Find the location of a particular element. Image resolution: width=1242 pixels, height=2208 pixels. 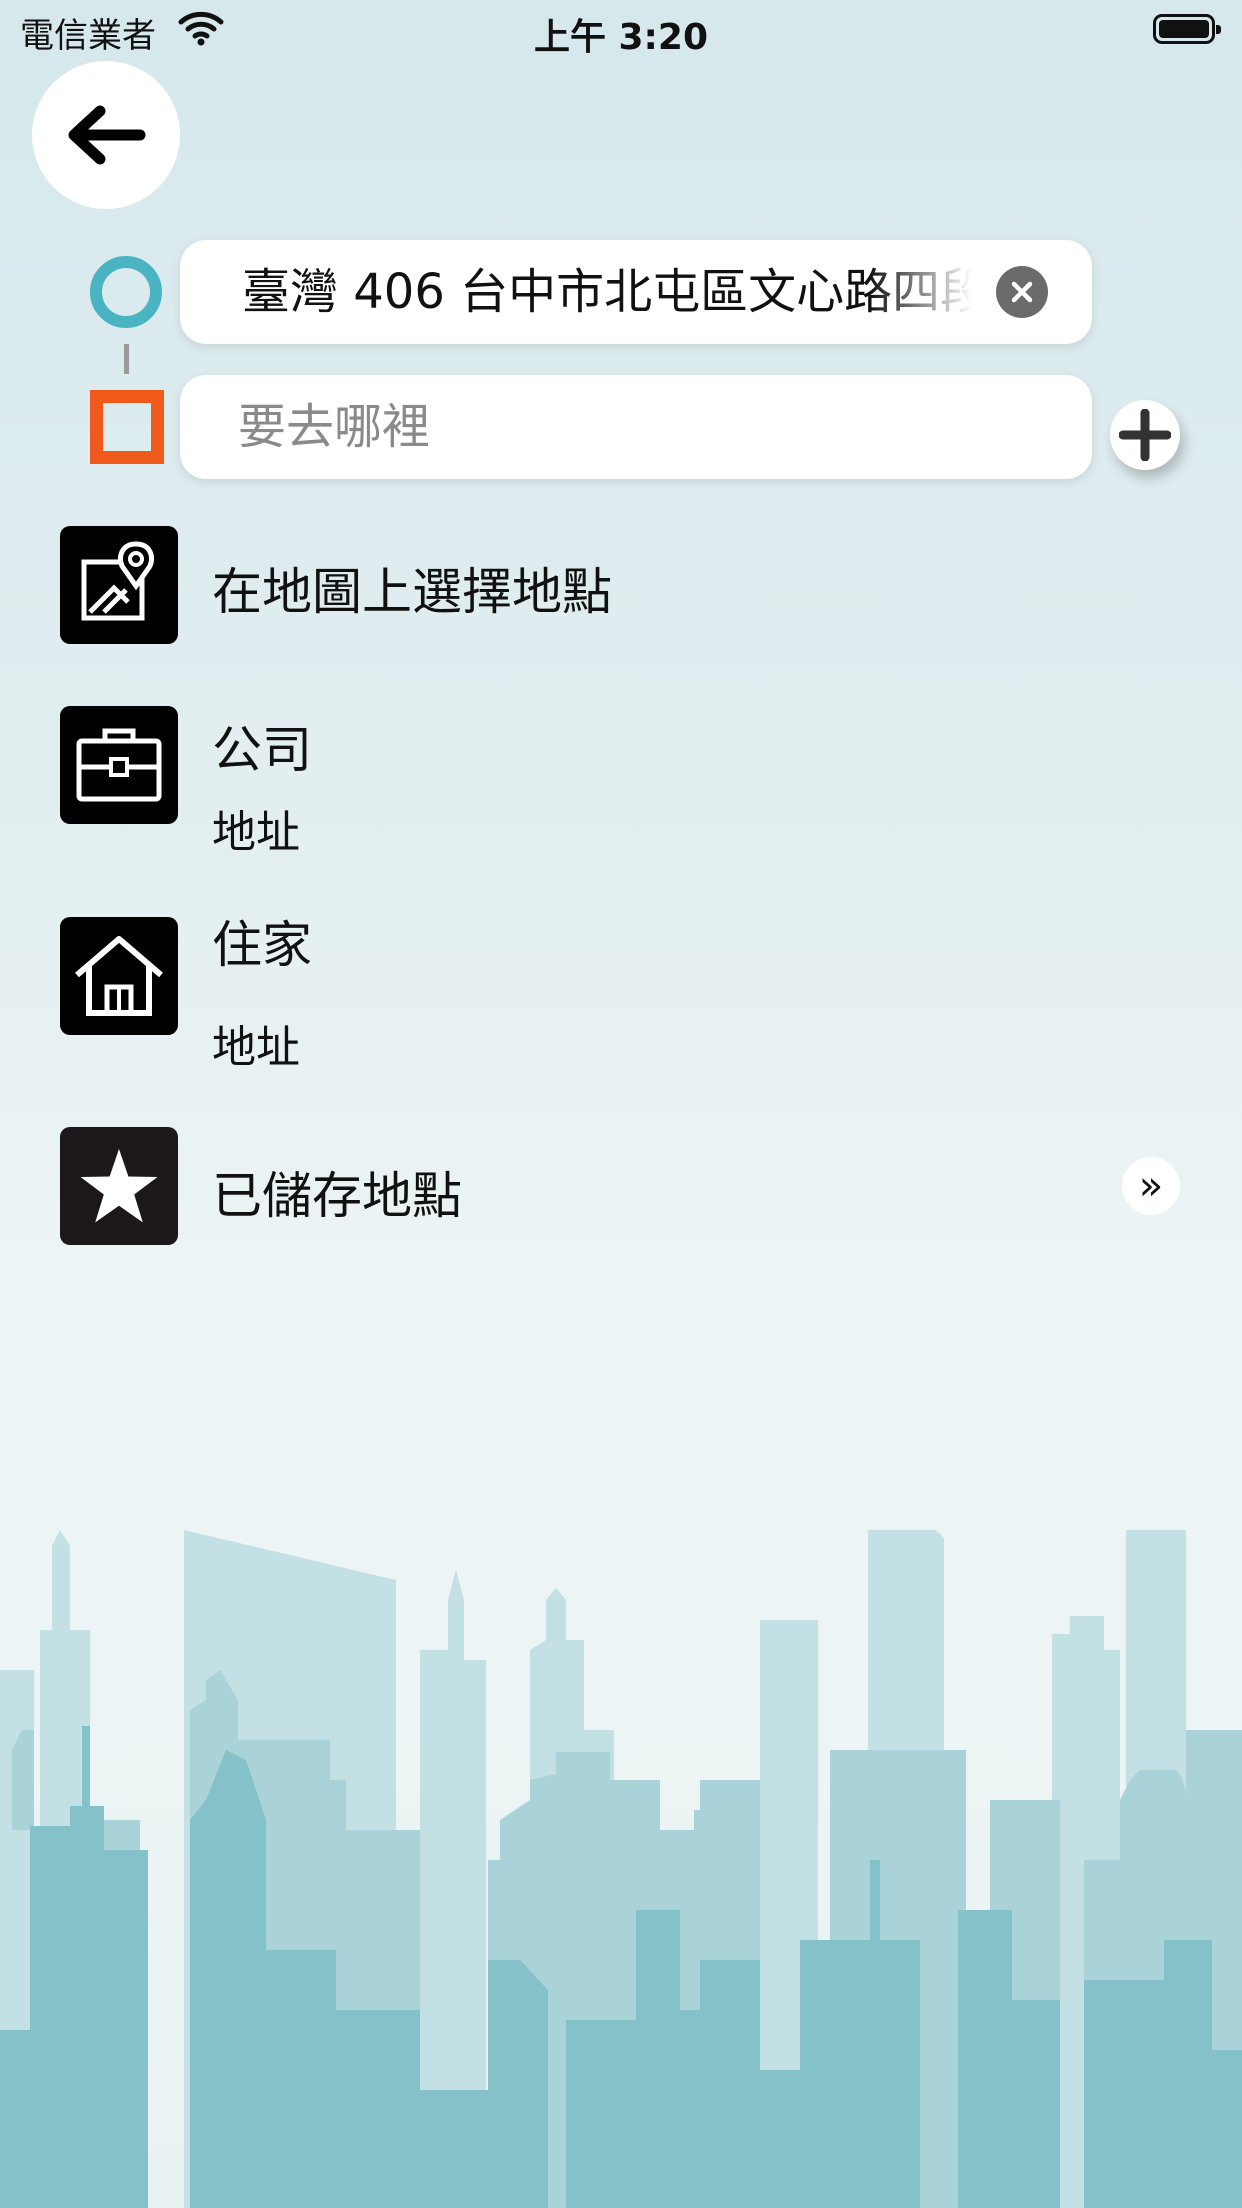

list-item-work: 公司 地址 is located at coordinates (621, 780).